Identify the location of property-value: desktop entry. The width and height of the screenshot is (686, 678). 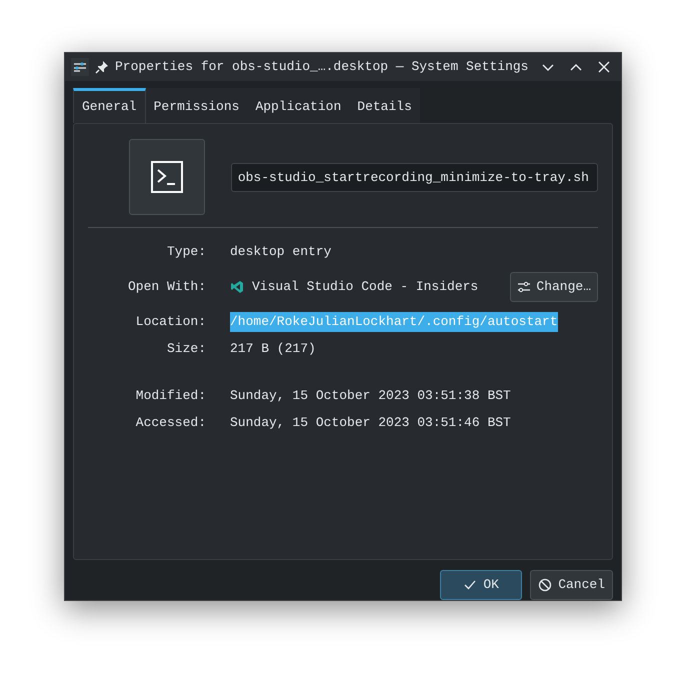
(281, 252).